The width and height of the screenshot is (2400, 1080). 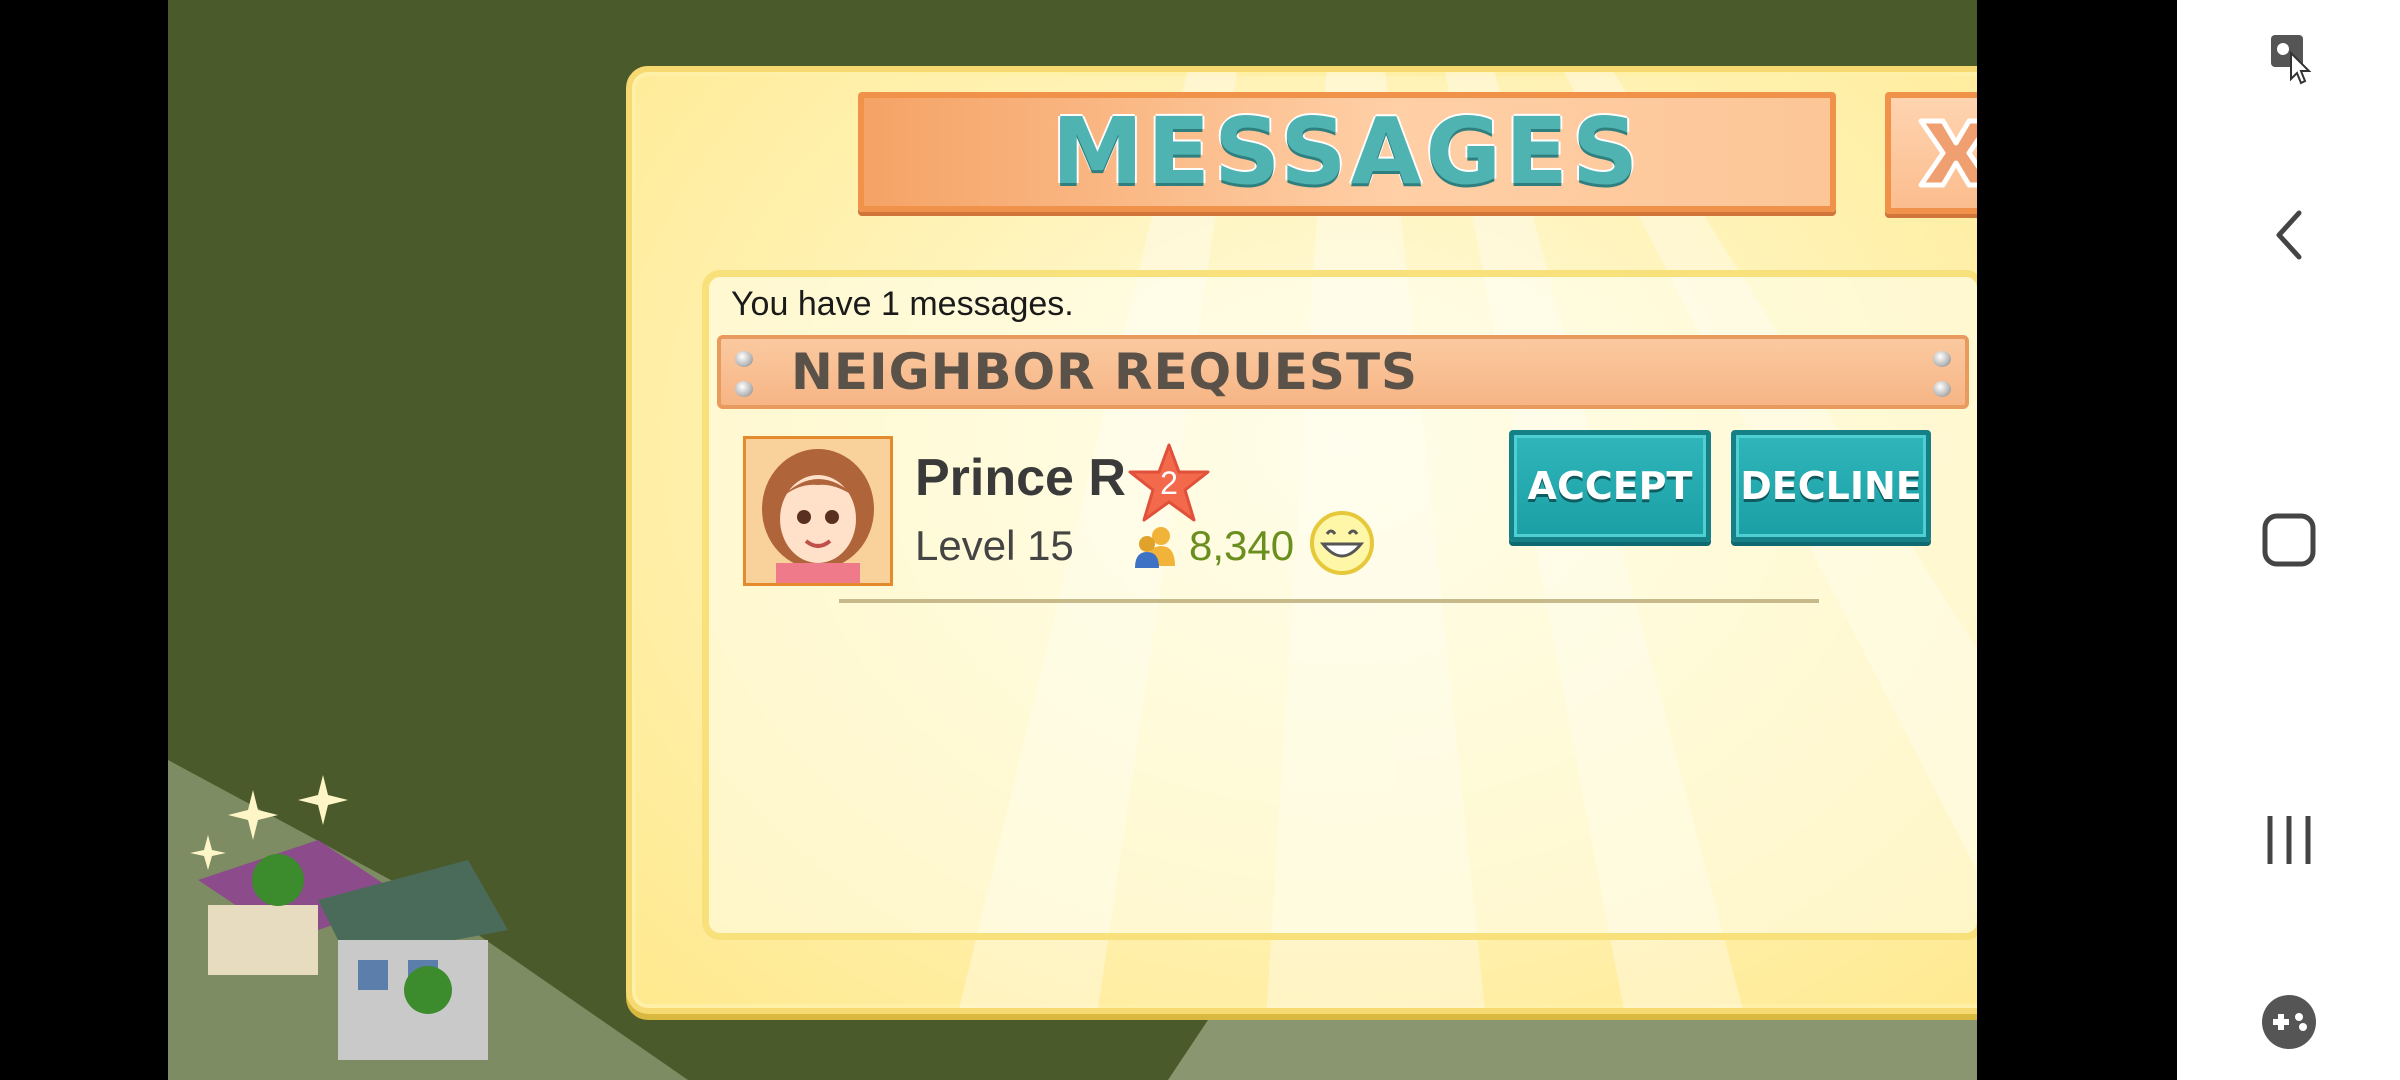 What do you see at coordinates (1831, 486) in the screenshot?
I see `decline-button: DECLINE` at bounding box center [1831, 486].